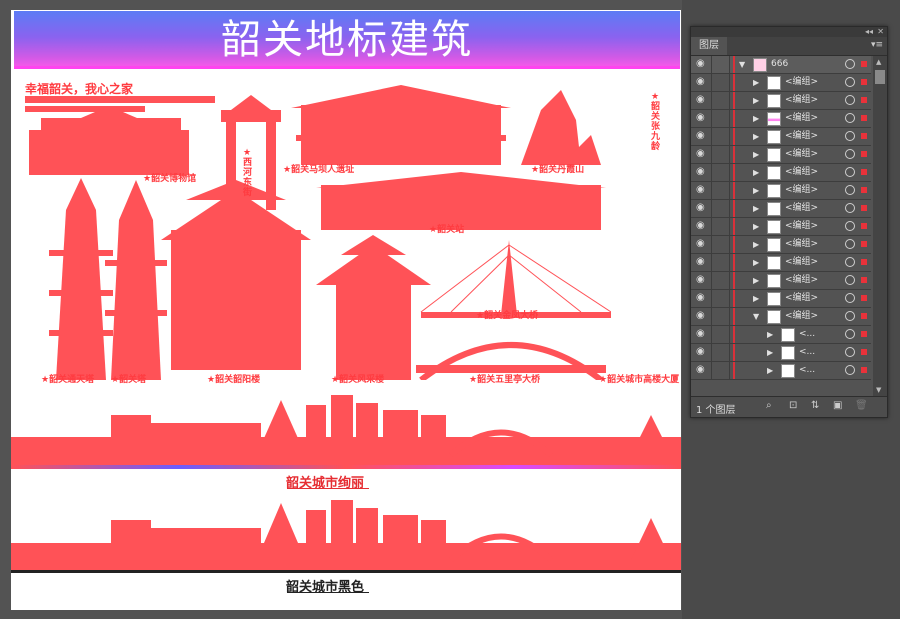  What do you see at coordinates (880, 226) in the screenshot?
I see `scrollbar: ▲ ▼` at bounding box center [880, 226].